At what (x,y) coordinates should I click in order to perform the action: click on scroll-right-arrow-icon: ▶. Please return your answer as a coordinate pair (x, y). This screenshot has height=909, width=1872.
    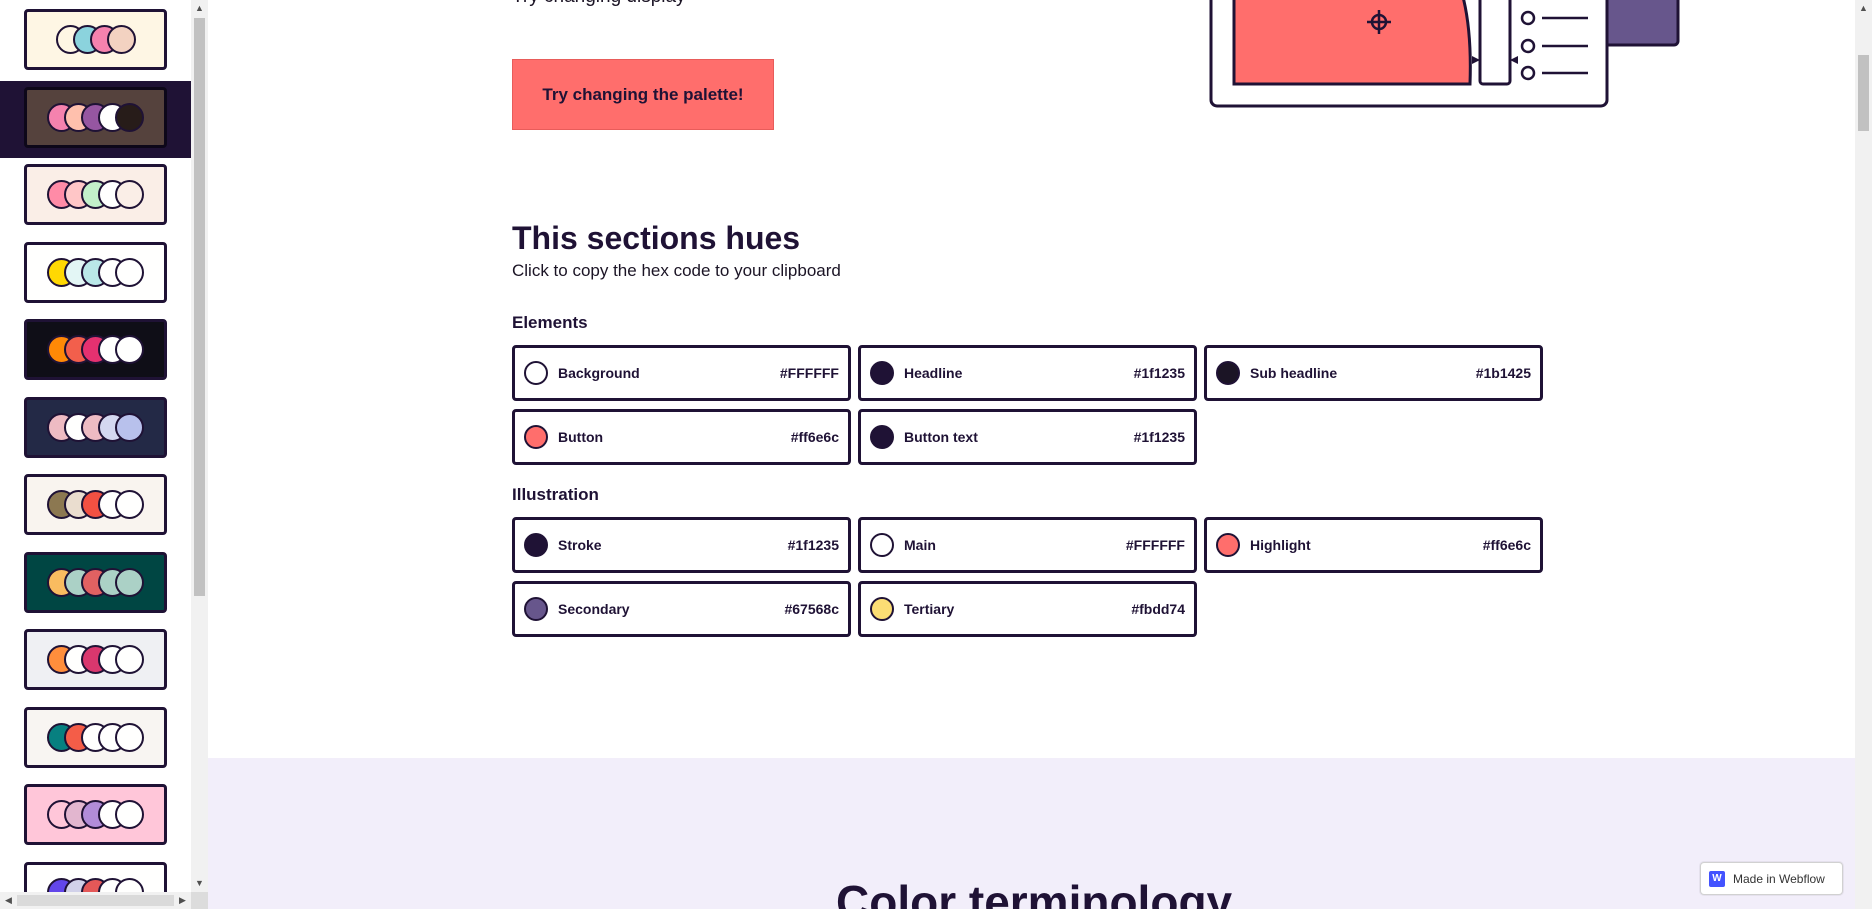
    Looking at the image, I should click on (182, 900).